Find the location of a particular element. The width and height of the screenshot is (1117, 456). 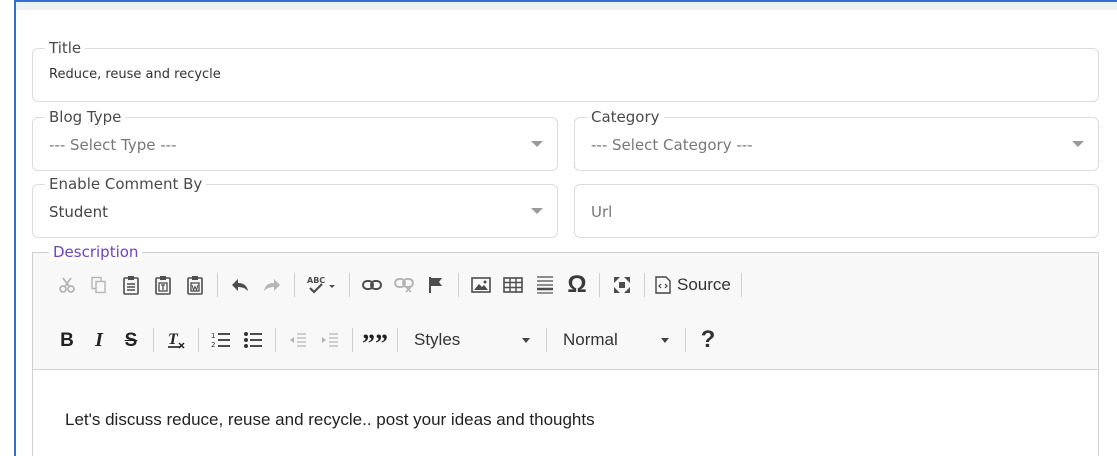

card-header-strip is located at coordinates (566, 6).